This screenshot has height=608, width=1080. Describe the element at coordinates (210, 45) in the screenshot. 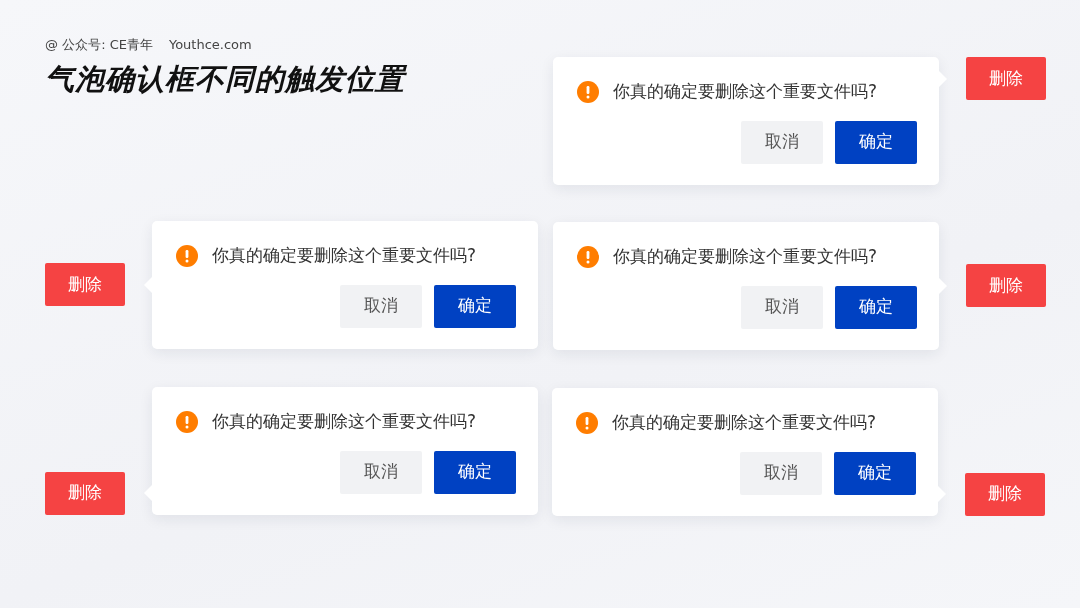

I see `site-label: Youthce.com` at that location.